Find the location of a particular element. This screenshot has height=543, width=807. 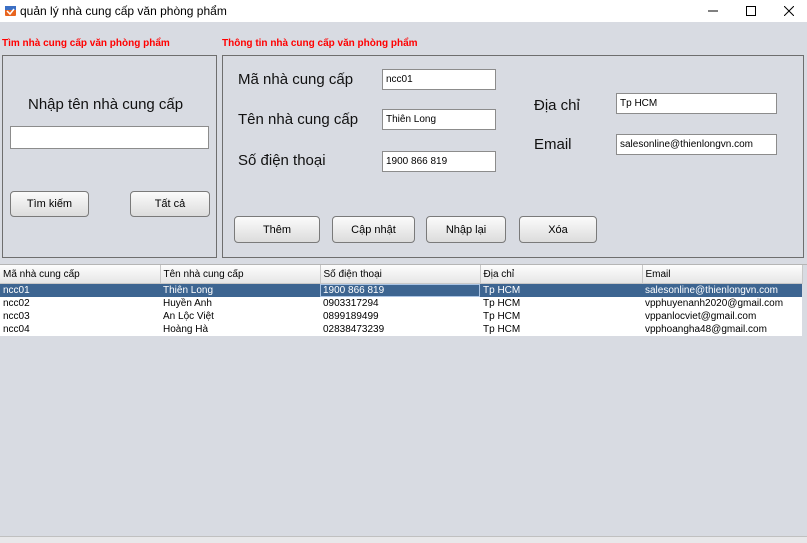

table-cell: Huyền Anh is located at coordinates (240, 303).